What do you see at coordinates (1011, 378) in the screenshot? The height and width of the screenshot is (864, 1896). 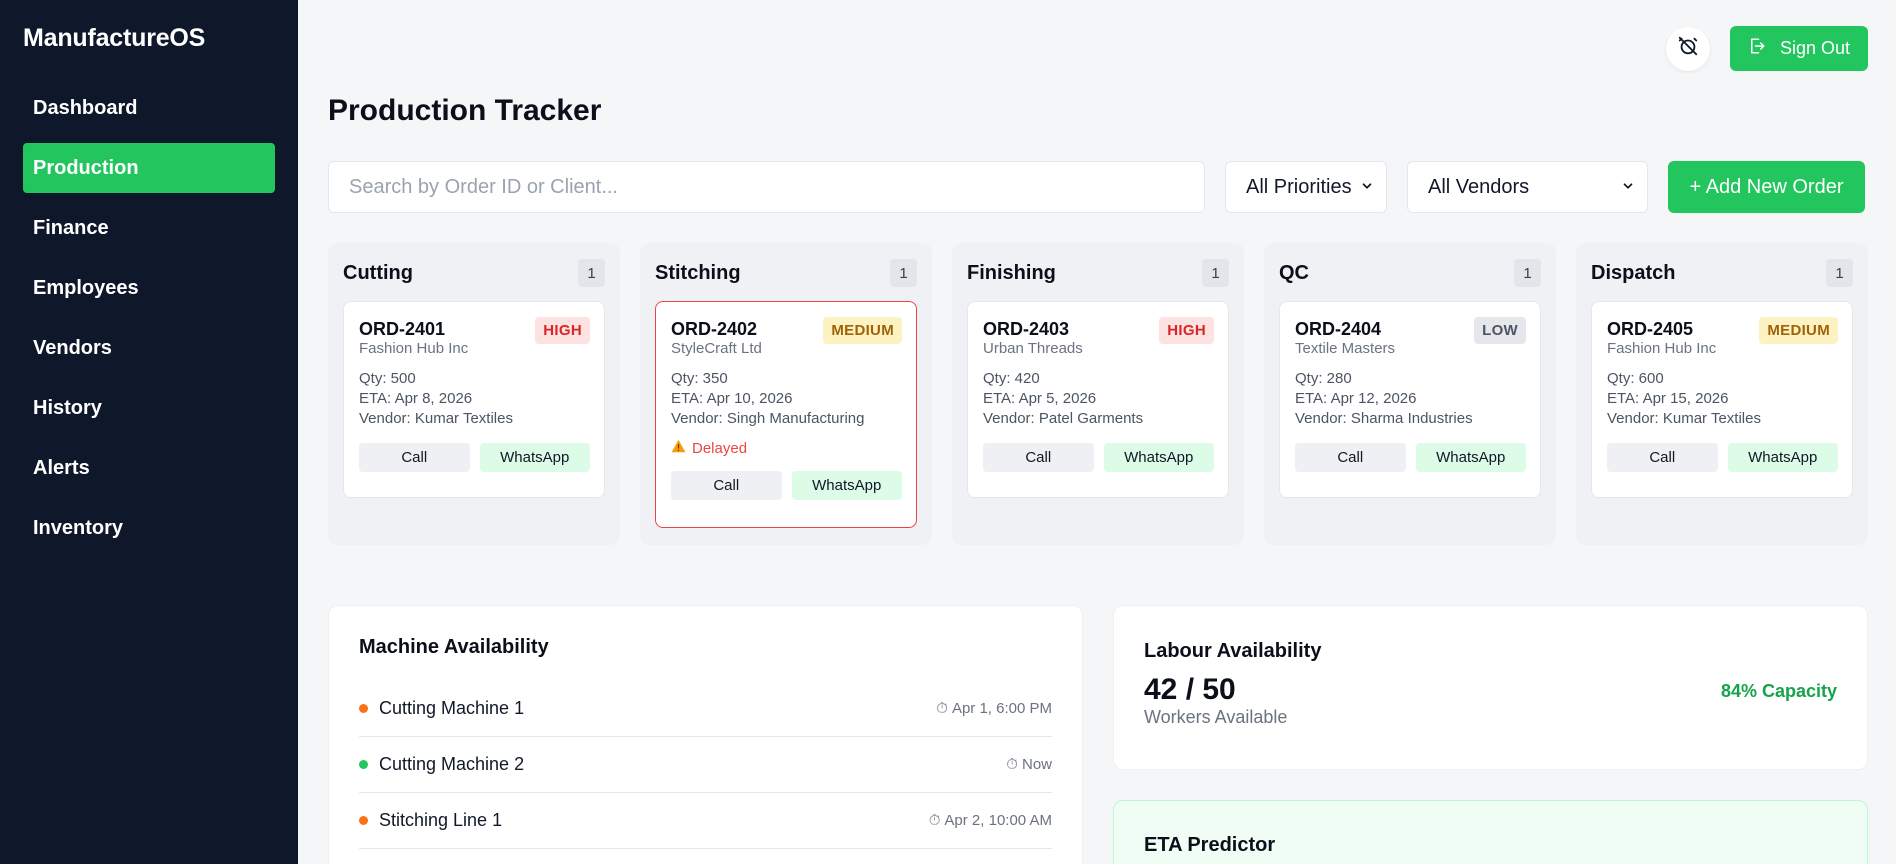 I see `order-qty: Qty: 420` at bounding box center [1011, 378].